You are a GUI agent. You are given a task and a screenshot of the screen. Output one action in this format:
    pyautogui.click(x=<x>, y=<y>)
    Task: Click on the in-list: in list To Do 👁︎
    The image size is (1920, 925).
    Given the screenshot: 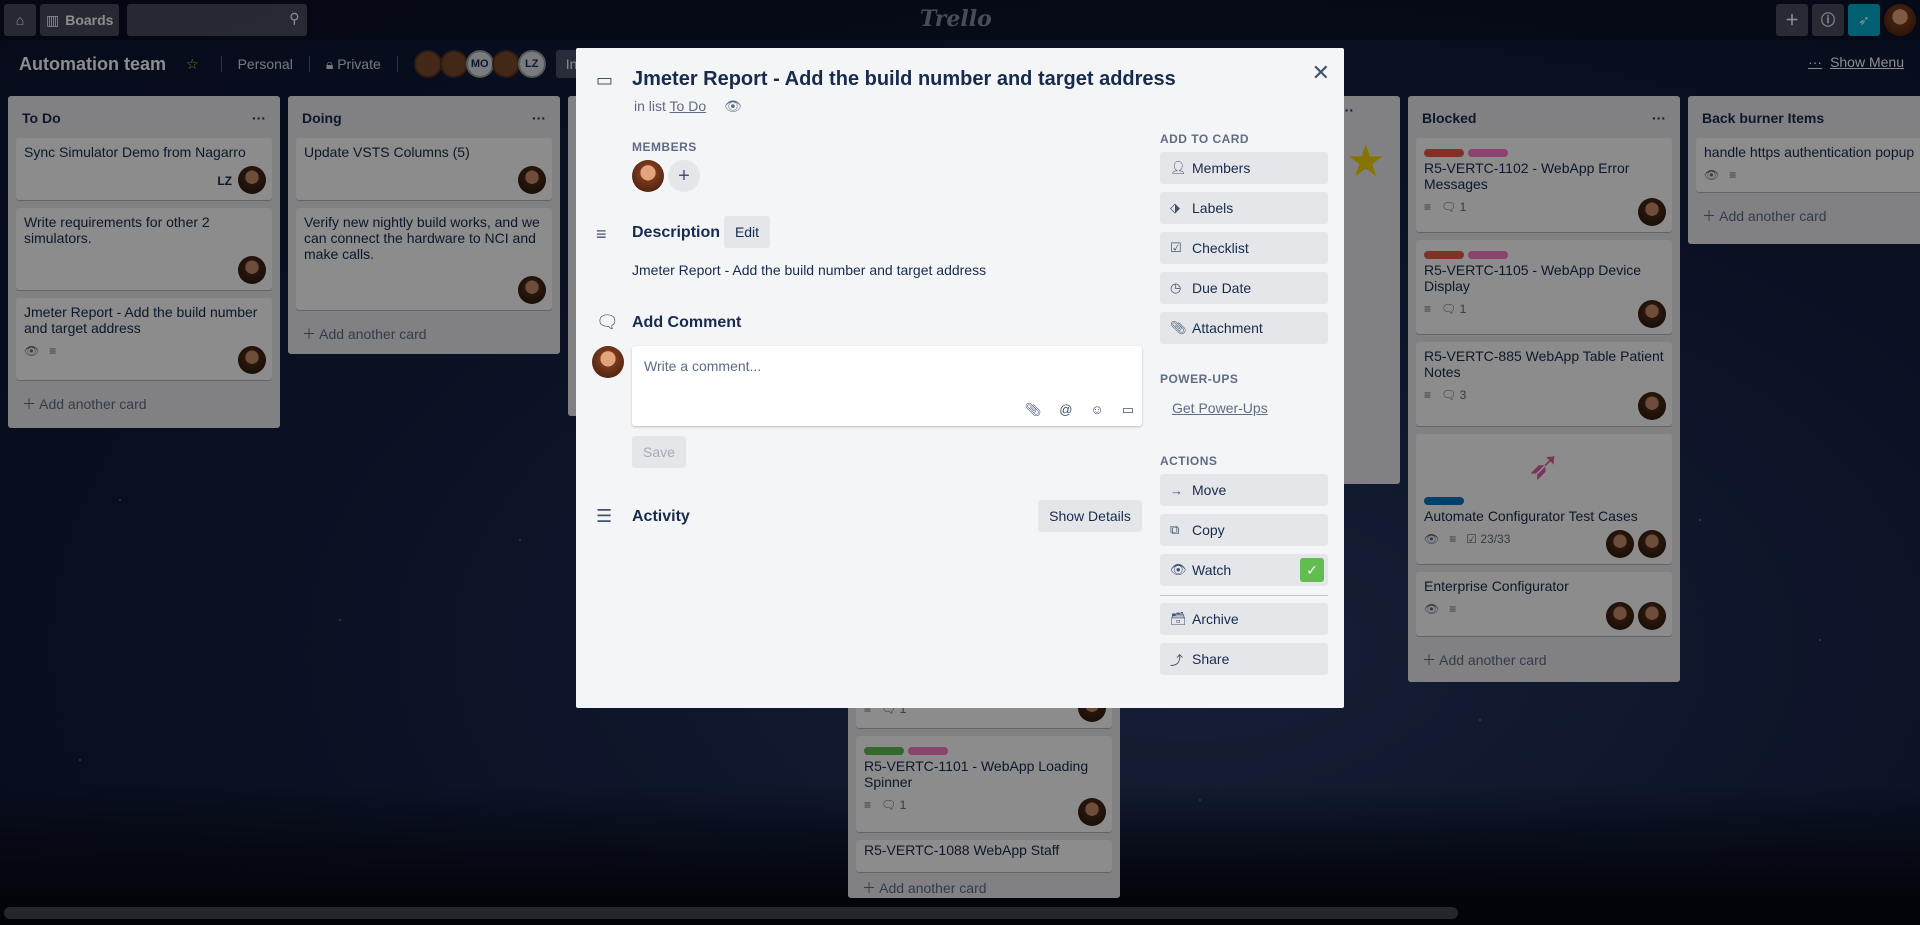 What is the action you would take?
    pyautogui.click(x=688, y=106)
    